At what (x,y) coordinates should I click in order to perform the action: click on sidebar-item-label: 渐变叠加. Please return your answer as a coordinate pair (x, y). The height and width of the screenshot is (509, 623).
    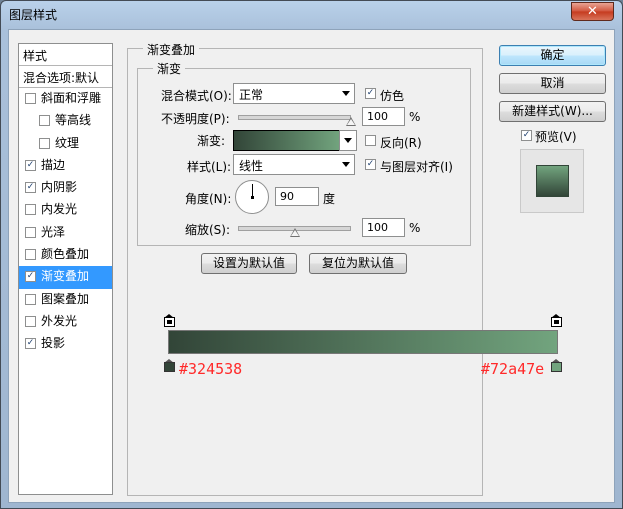
    Looking at the image, I should click on (65, 276).